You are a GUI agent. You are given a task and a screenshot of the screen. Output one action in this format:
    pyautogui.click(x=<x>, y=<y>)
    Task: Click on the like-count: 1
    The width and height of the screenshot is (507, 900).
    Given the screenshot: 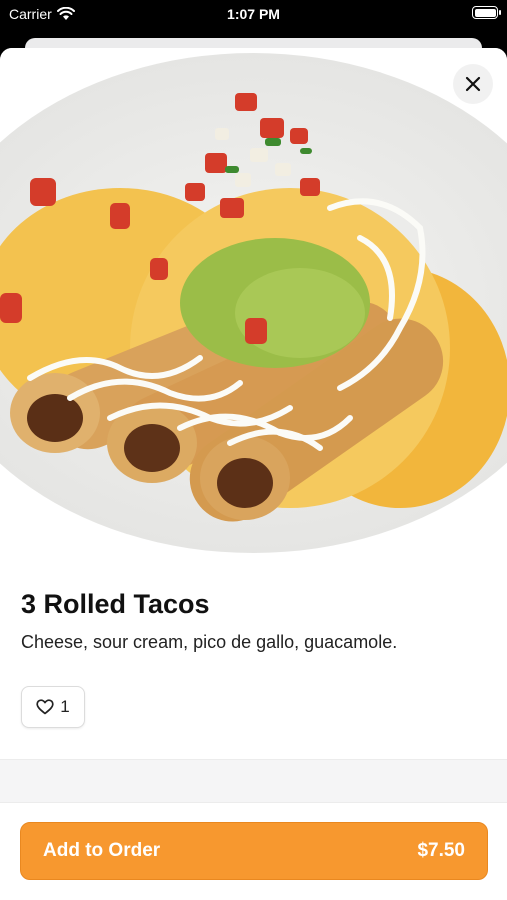 What is the action you would take?
    pyautogui.click(x=65, y=706)
    